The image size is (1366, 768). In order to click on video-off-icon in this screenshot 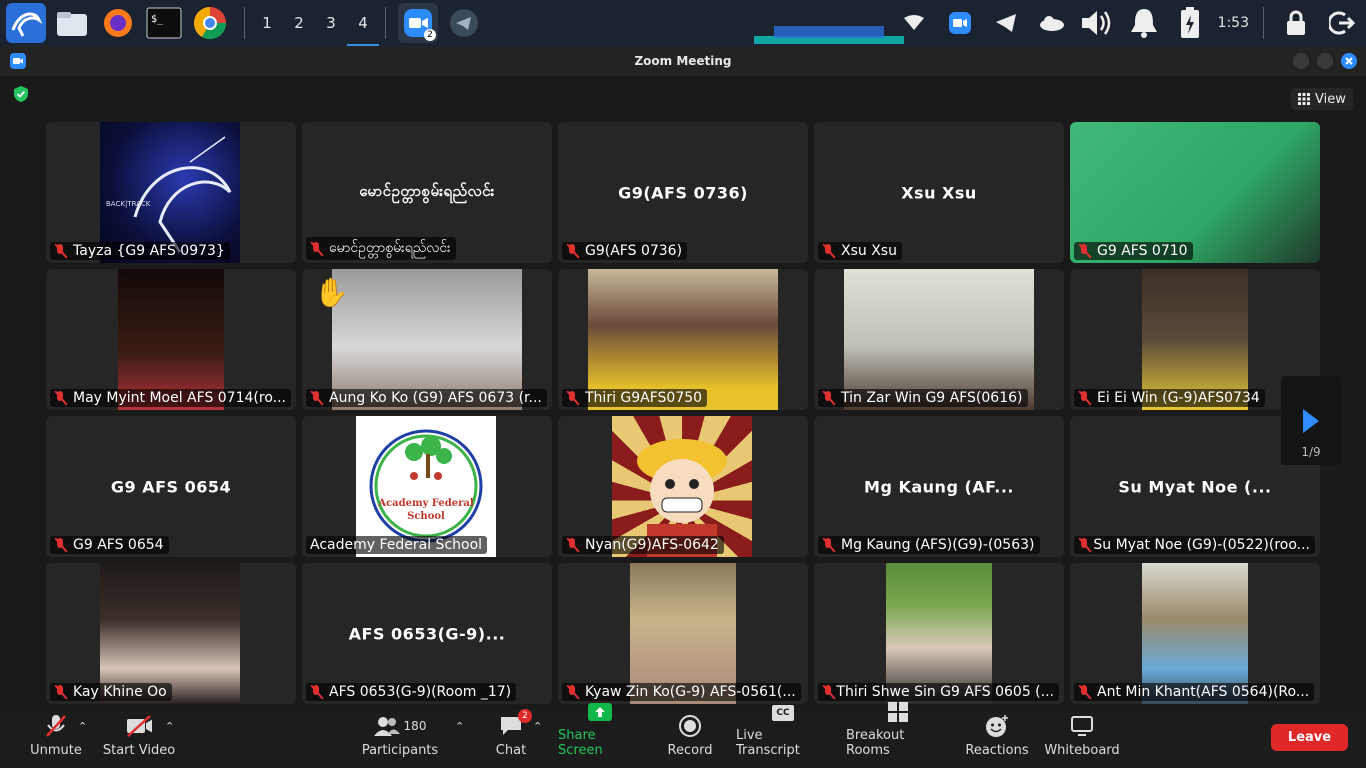, I will do `click(139, 726)`.